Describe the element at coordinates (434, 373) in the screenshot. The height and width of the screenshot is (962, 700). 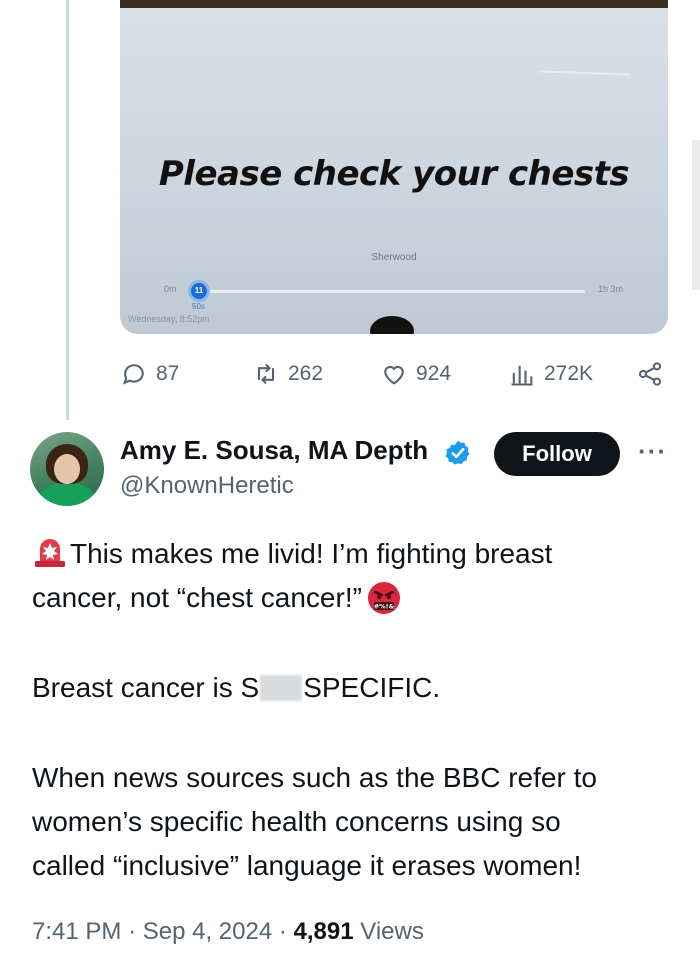
I see `like-count: 924` at that location.